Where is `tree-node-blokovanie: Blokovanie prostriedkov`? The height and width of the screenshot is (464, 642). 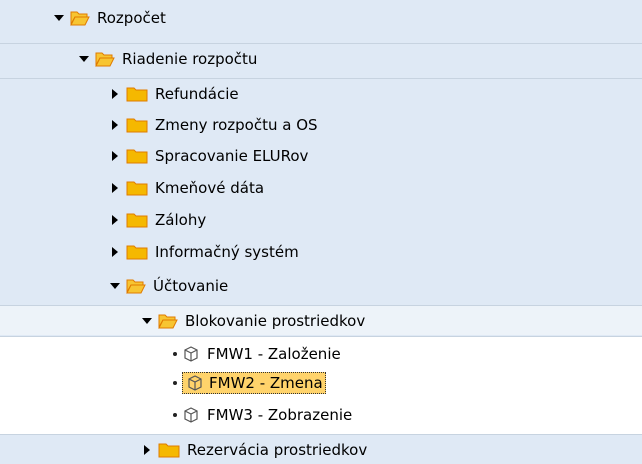 tree-node-blokovanie: Blokovanie prostriedkov is located at coordinates (321, 320).